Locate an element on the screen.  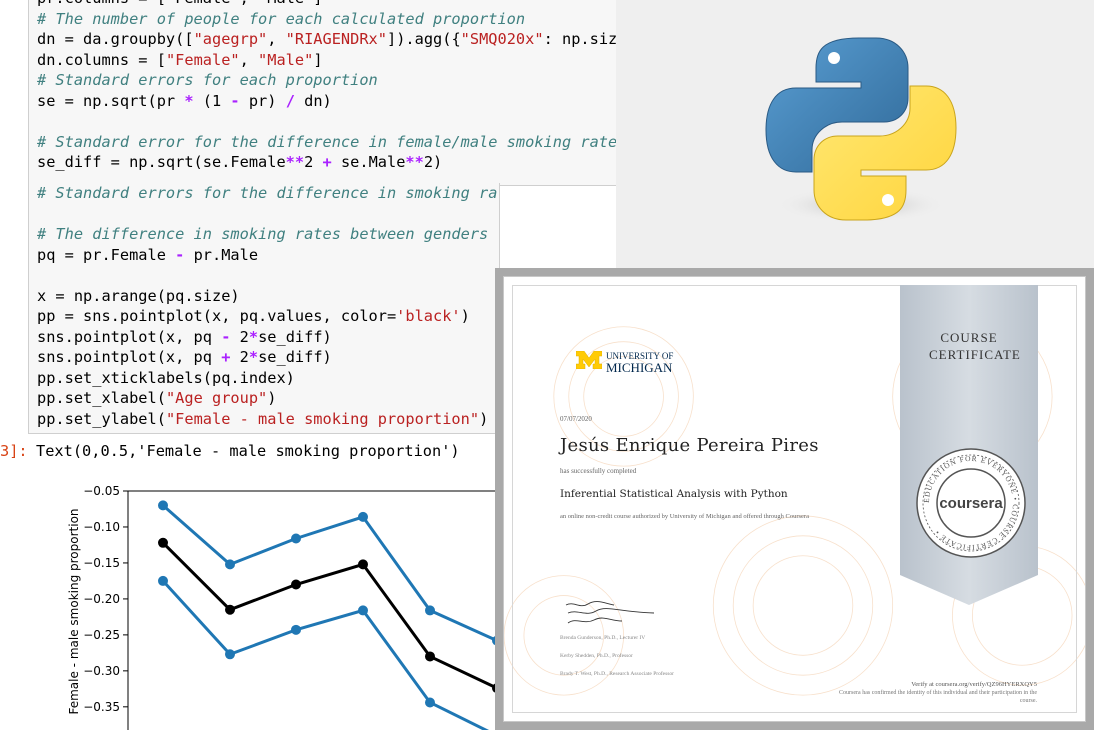
signatures-icon is located at coordinates (610, 612).